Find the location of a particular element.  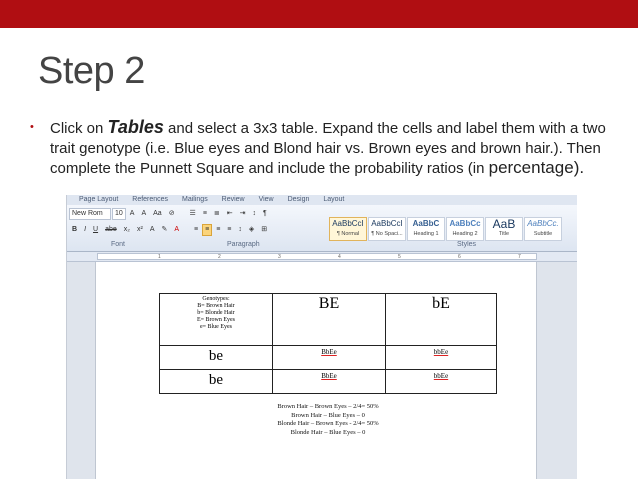

style-sample: AaBbCc is located at coordinates (465, 223).